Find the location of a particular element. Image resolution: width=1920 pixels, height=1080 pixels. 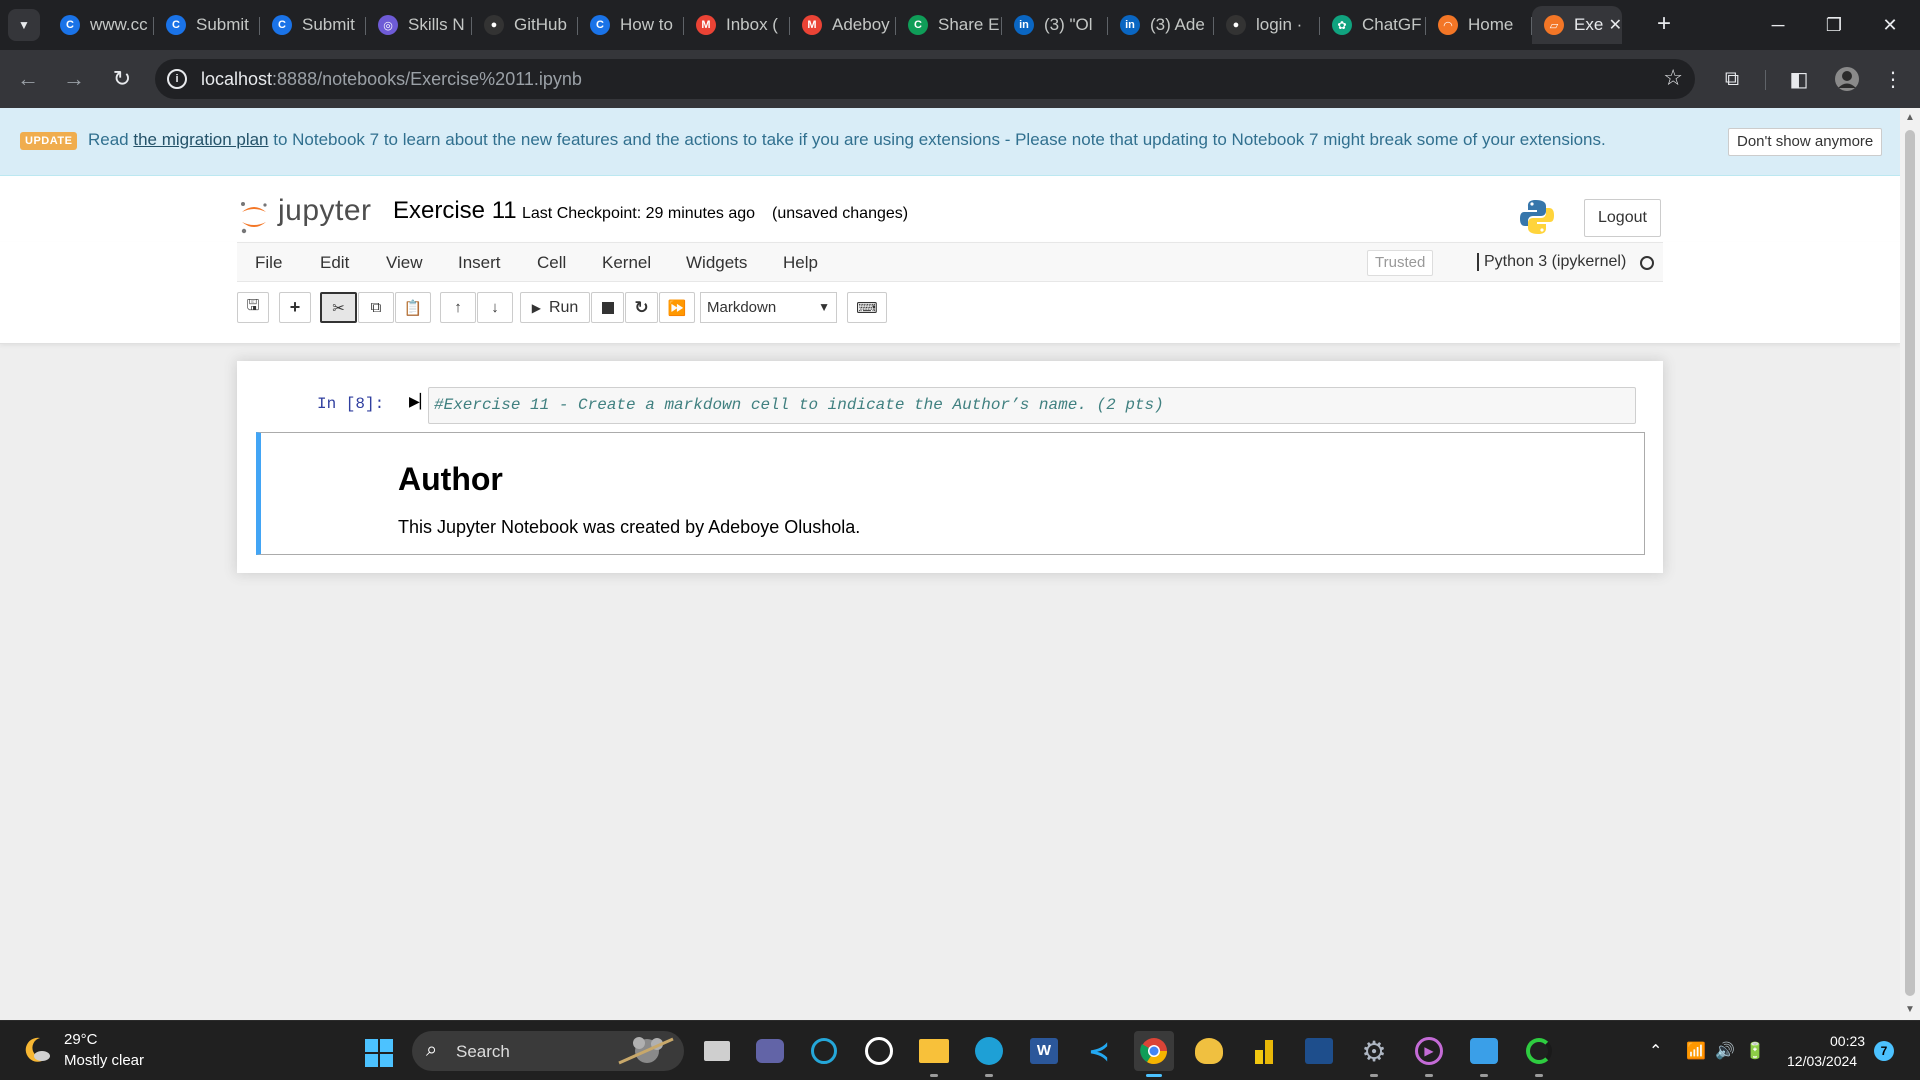

windows-start-icon is located at coordinates (379, 1053).